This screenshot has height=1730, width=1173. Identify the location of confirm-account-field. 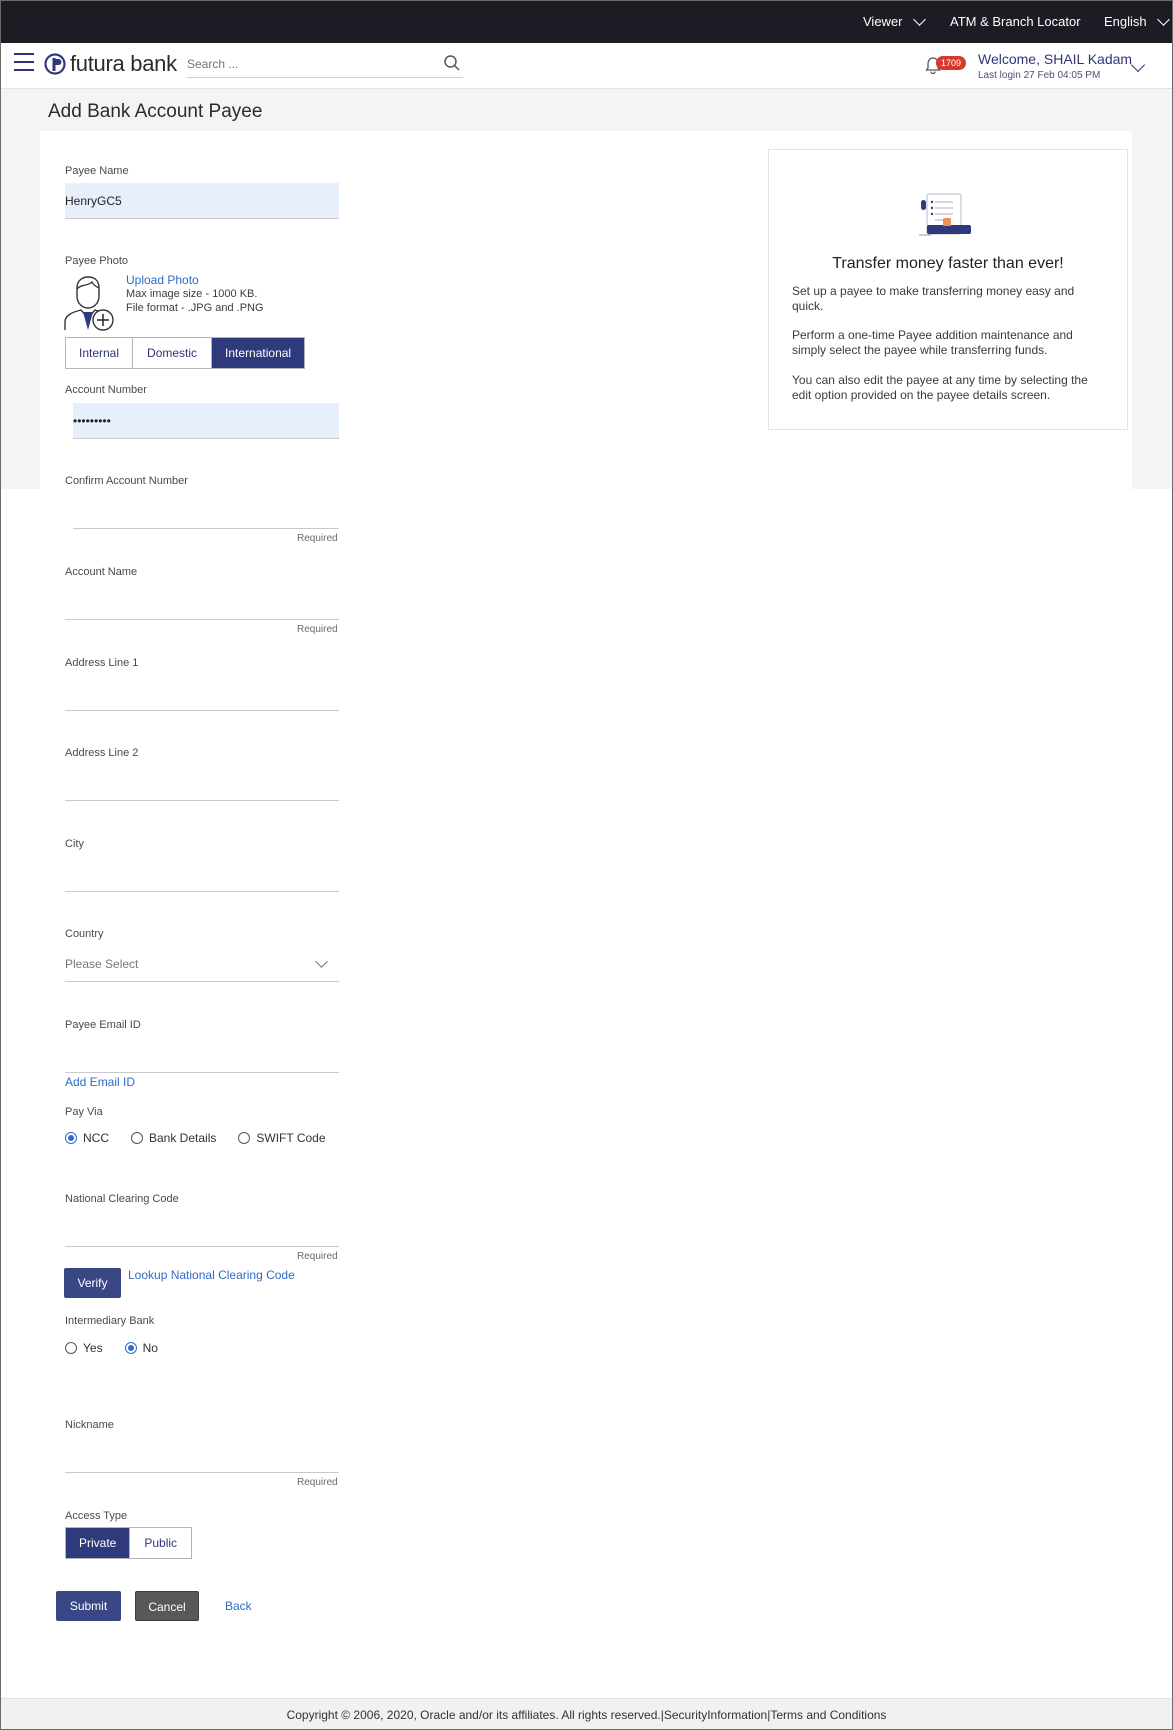
(206, 511).